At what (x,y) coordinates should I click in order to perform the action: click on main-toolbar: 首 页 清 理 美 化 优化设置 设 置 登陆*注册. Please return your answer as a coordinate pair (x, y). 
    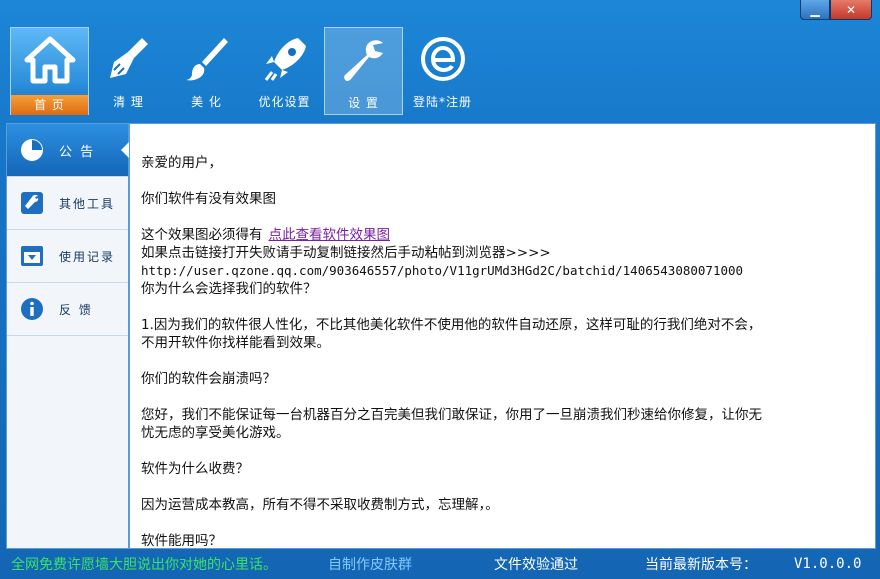
    Looking at the image, I should click on (246, 71).